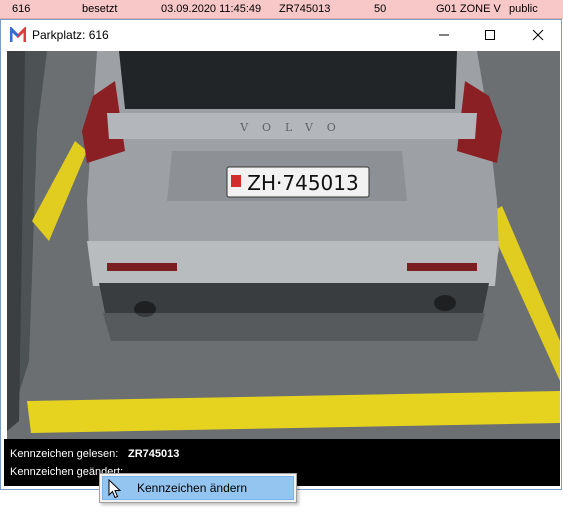 Image resolution: width=563 pixels, height=521 pixels. I want to click on record-access: public, so click(523, 9).